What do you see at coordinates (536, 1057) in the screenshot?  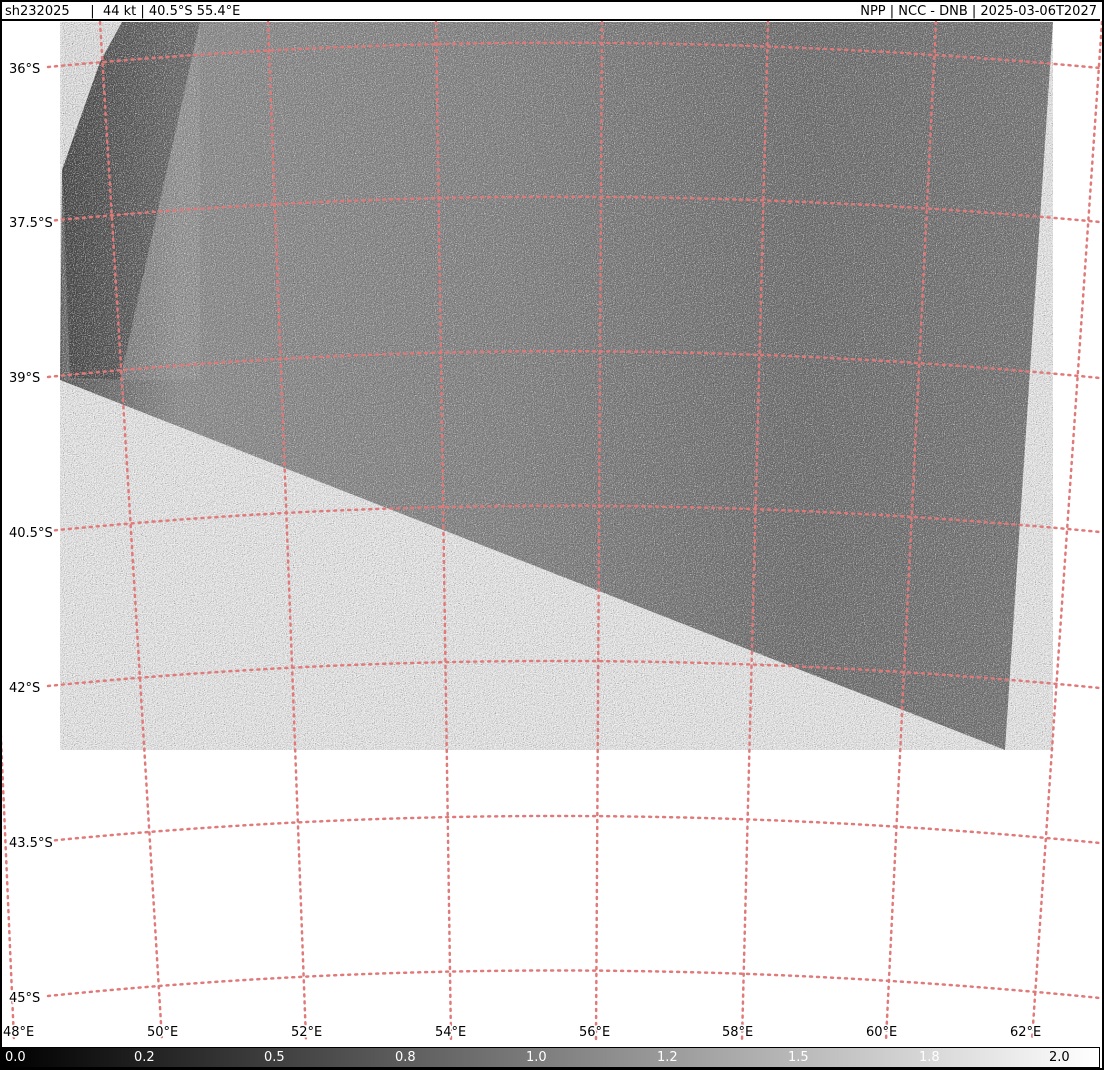 I see `colorbar-tick: 1.0` at bounding box center [536, 1057].